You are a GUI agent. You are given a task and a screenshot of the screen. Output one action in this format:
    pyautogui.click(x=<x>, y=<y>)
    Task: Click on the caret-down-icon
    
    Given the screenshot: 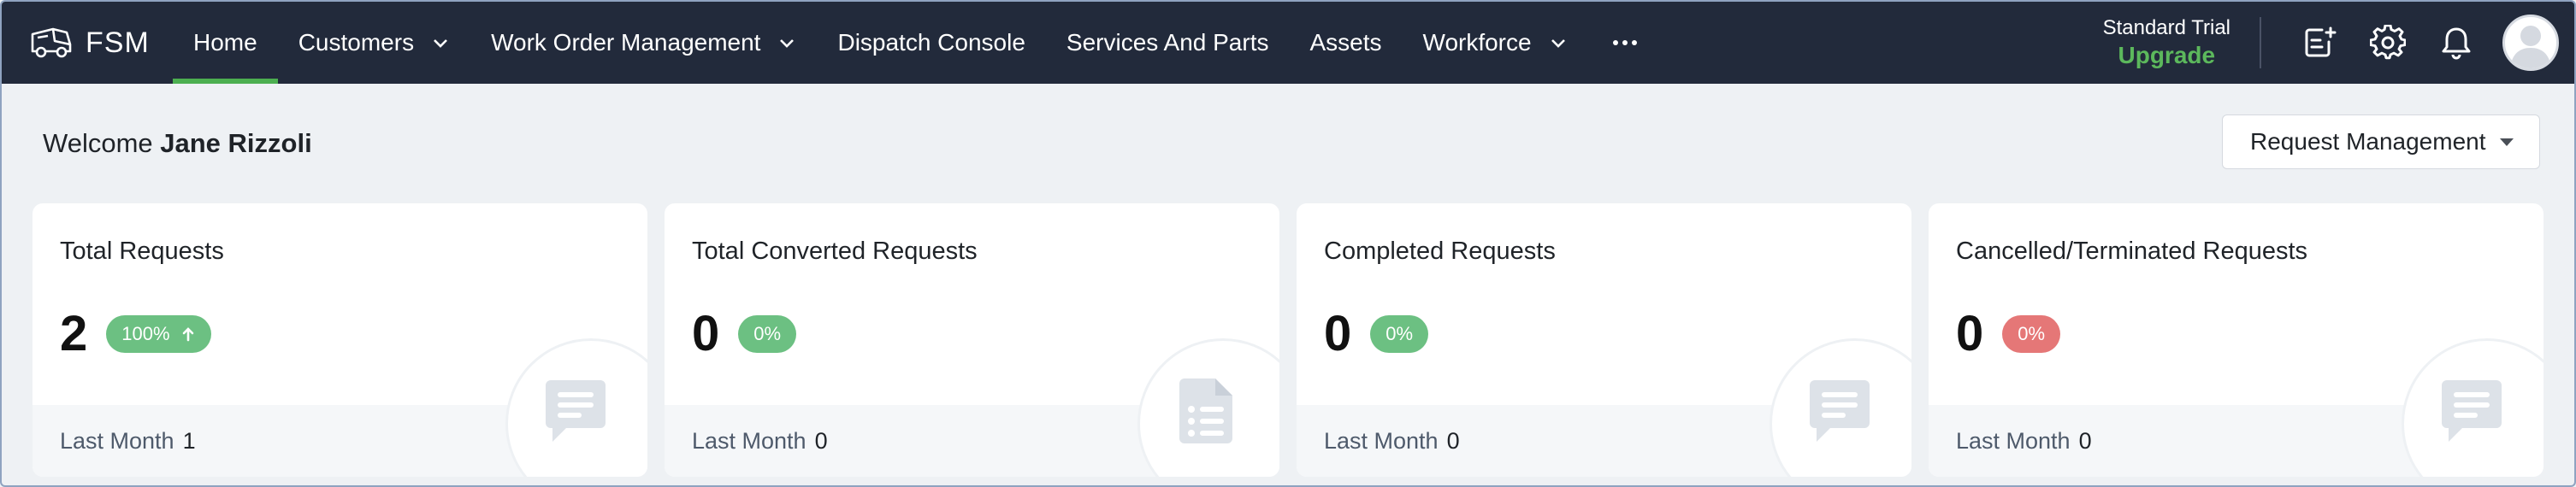 What is the action you would take?
    pyautogui.click(x=2507, y=142)
    